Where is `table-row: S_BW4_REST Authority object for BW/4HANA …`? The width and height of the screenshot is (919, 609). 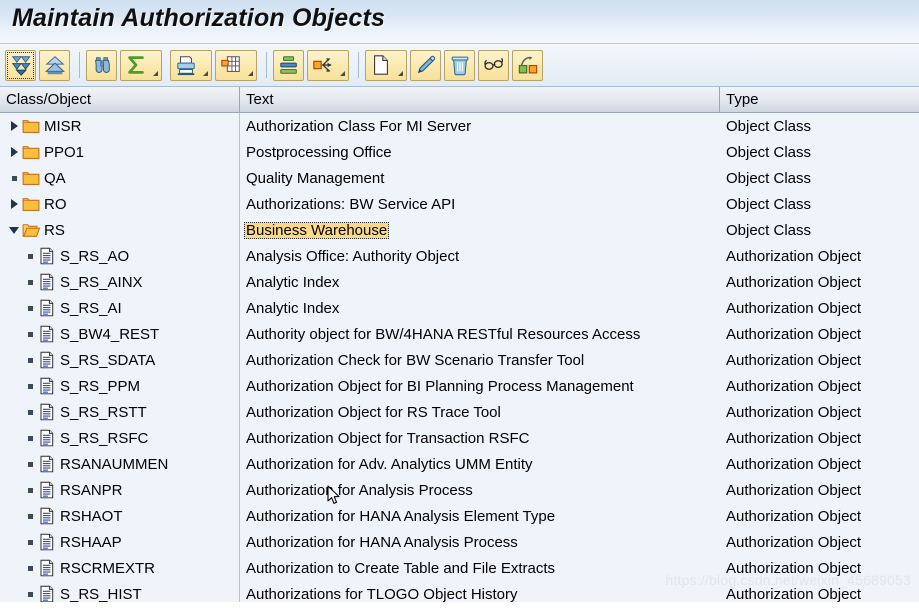 table-row: S_BW4_REST Authority object for BW/4HANA … is located at coordinates (459, 334).